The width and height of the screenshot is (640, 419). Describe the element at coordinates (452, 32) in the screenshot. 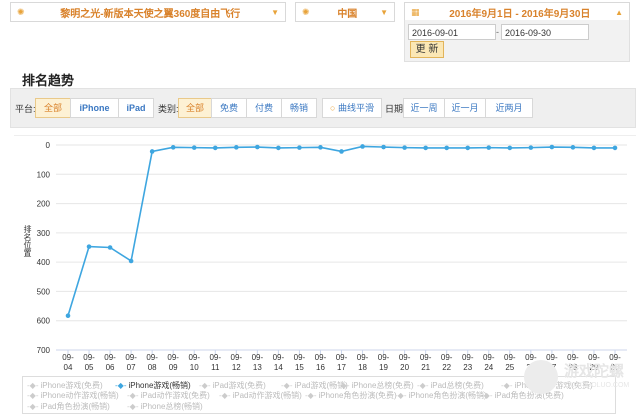

I see `start-date-input: 2016-09-01` at that location.